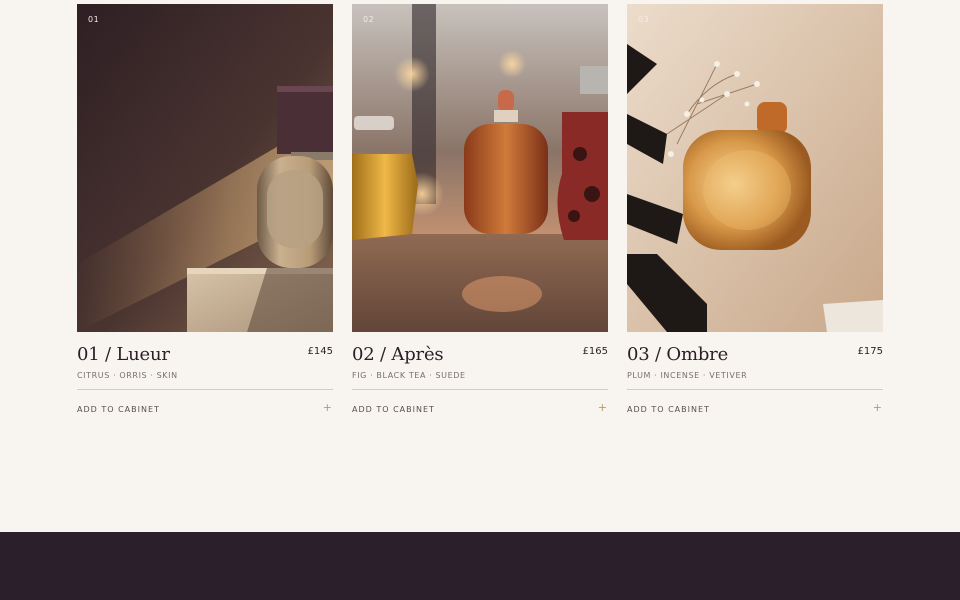 This screenshot has height=600, width=960. I want to click on product-photo-ombre: 03, so click(755, 168).